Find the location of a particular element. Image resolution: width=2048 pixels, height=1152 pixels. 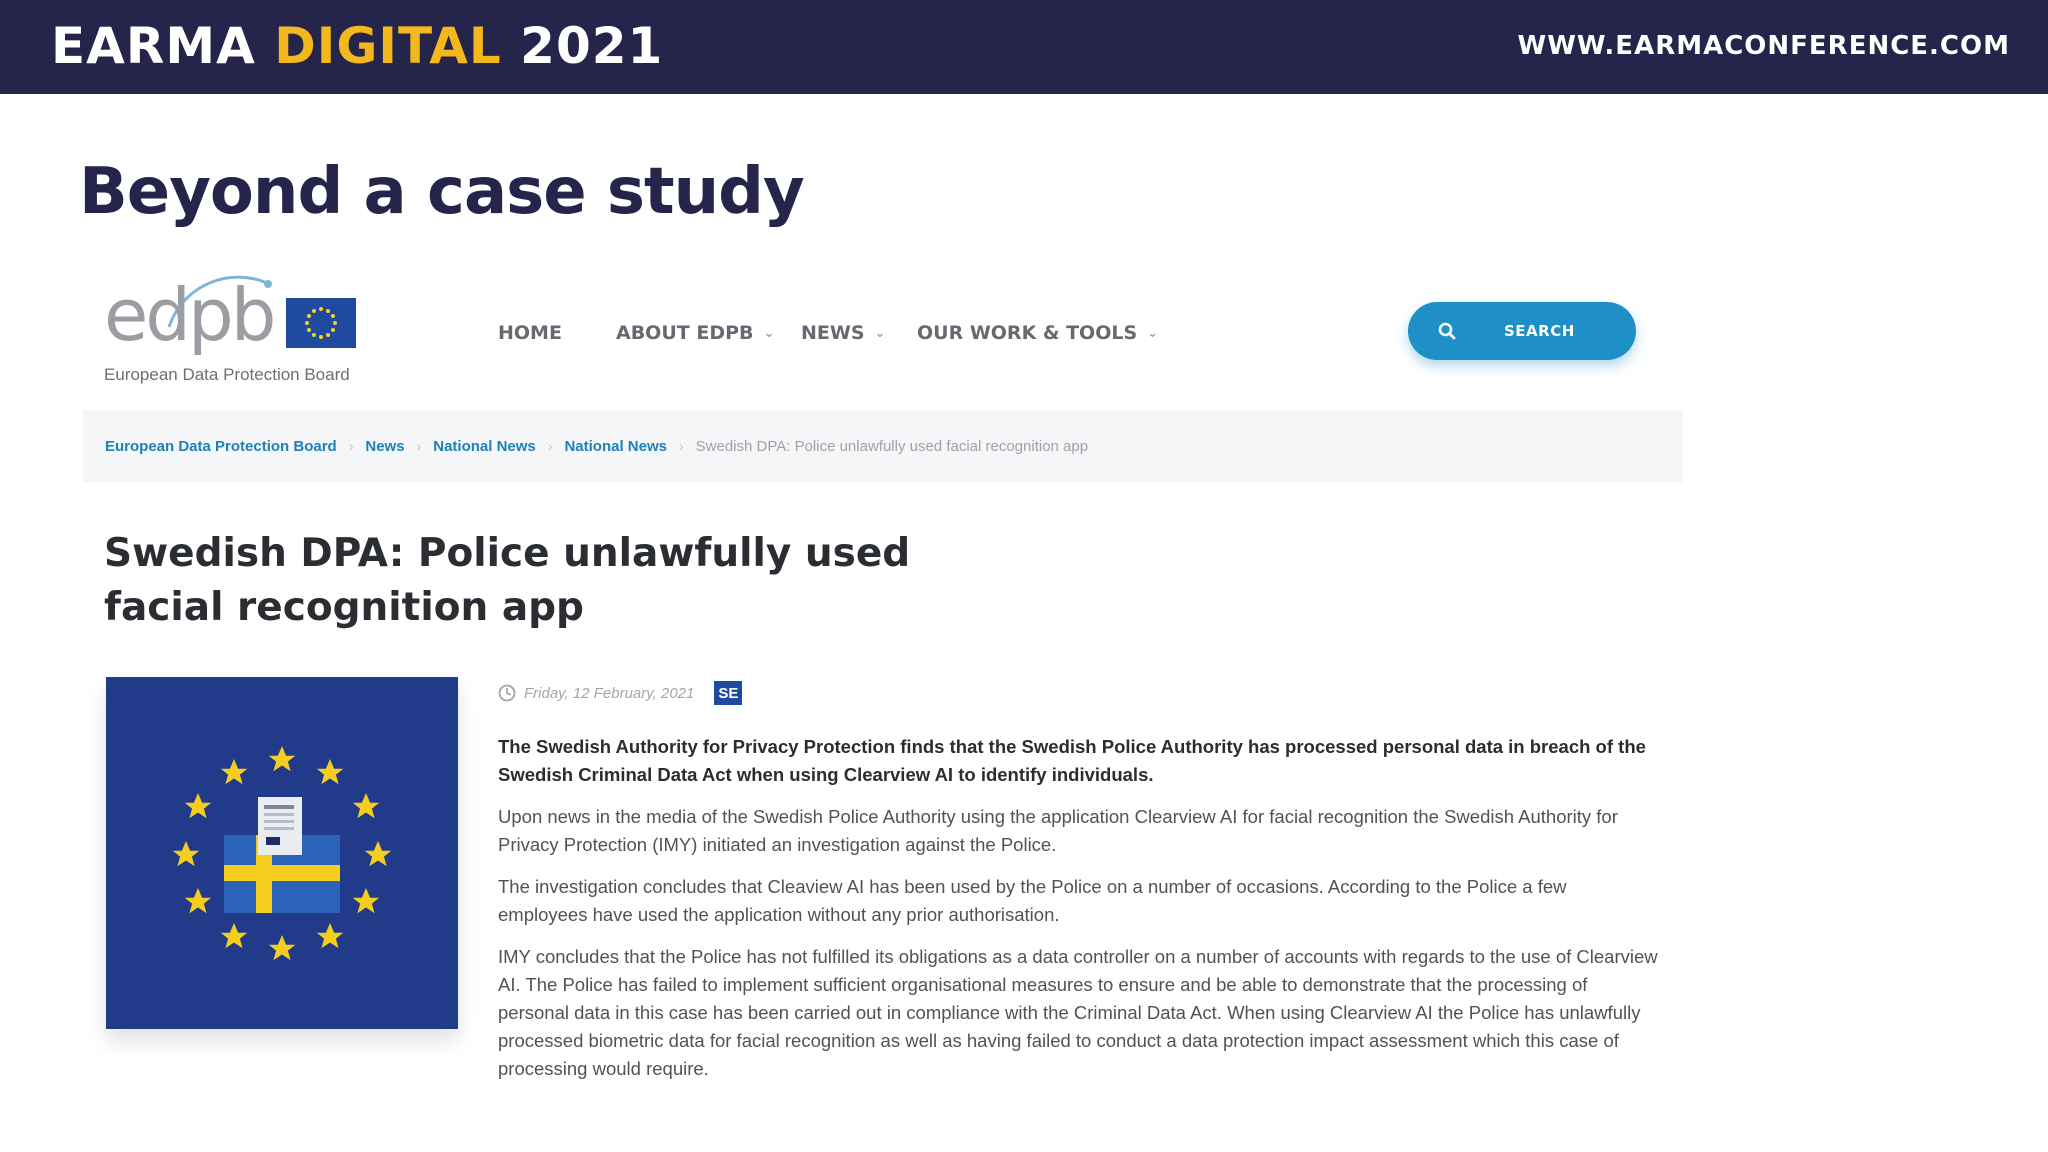

nav-our-work-tools: OUR WORK & TOOLS ⌄ is located at coordinates (1037, 333).